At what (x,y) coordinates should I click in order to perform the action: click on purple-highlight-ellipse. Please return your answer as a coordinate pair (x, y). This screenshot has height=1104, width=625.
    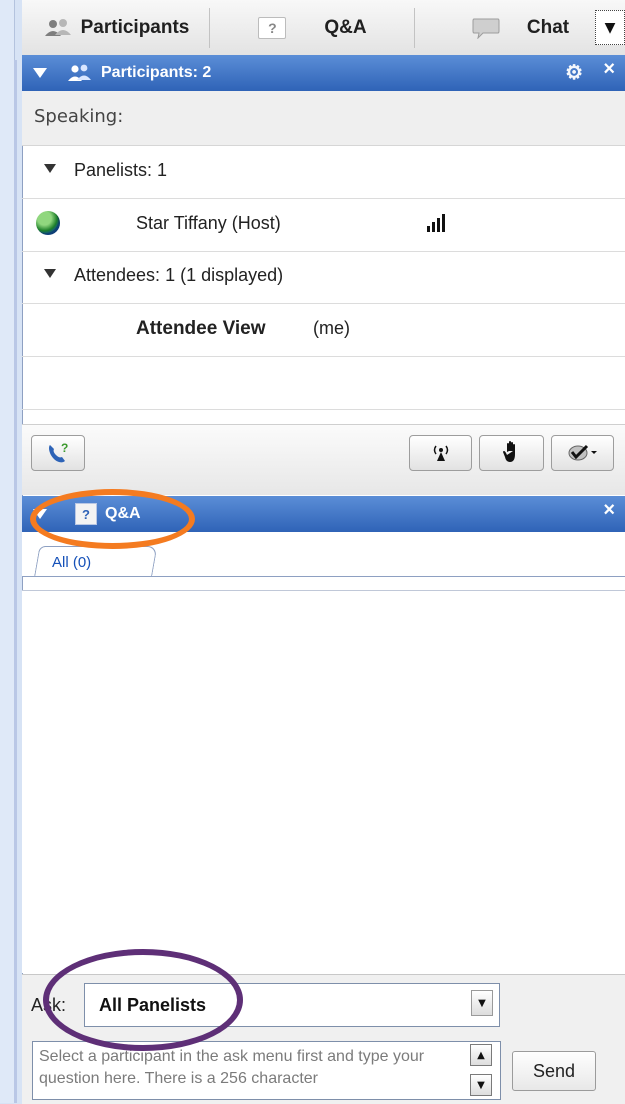
    Looking at the image, I should click on (143, 1000).